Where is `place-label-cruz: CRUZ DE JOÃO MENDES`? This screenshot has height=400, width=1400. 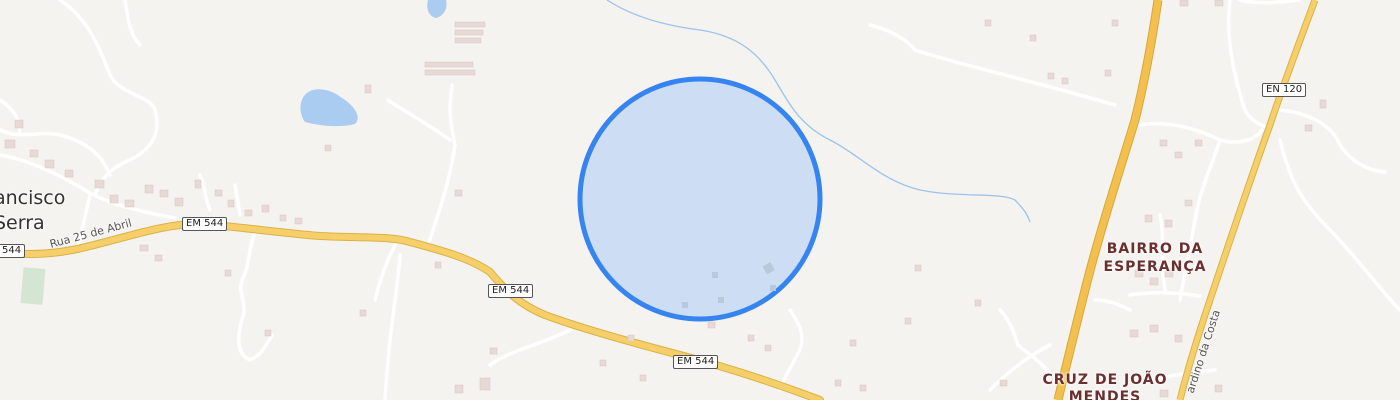
place-label-cruz: CRUZ DE JOÃO MENDES is located at coordinates (1105, 386).